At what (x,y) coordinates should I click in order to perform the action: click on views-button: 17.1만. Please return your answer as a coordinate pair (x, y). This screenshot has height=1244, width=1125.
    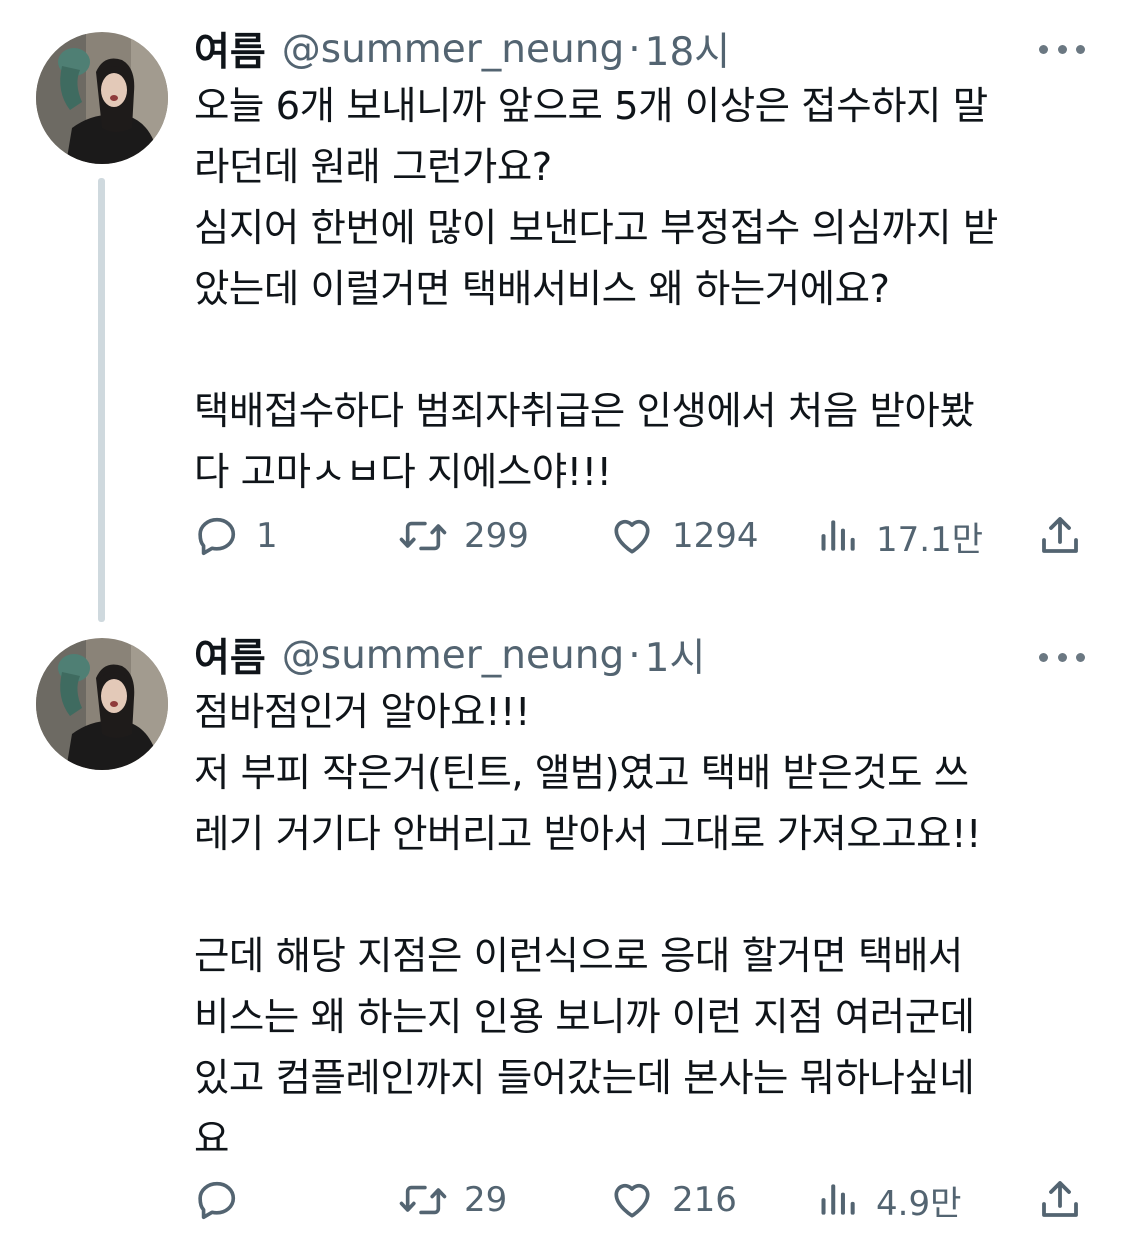
    Looking at the image, I should click on (899, 536).